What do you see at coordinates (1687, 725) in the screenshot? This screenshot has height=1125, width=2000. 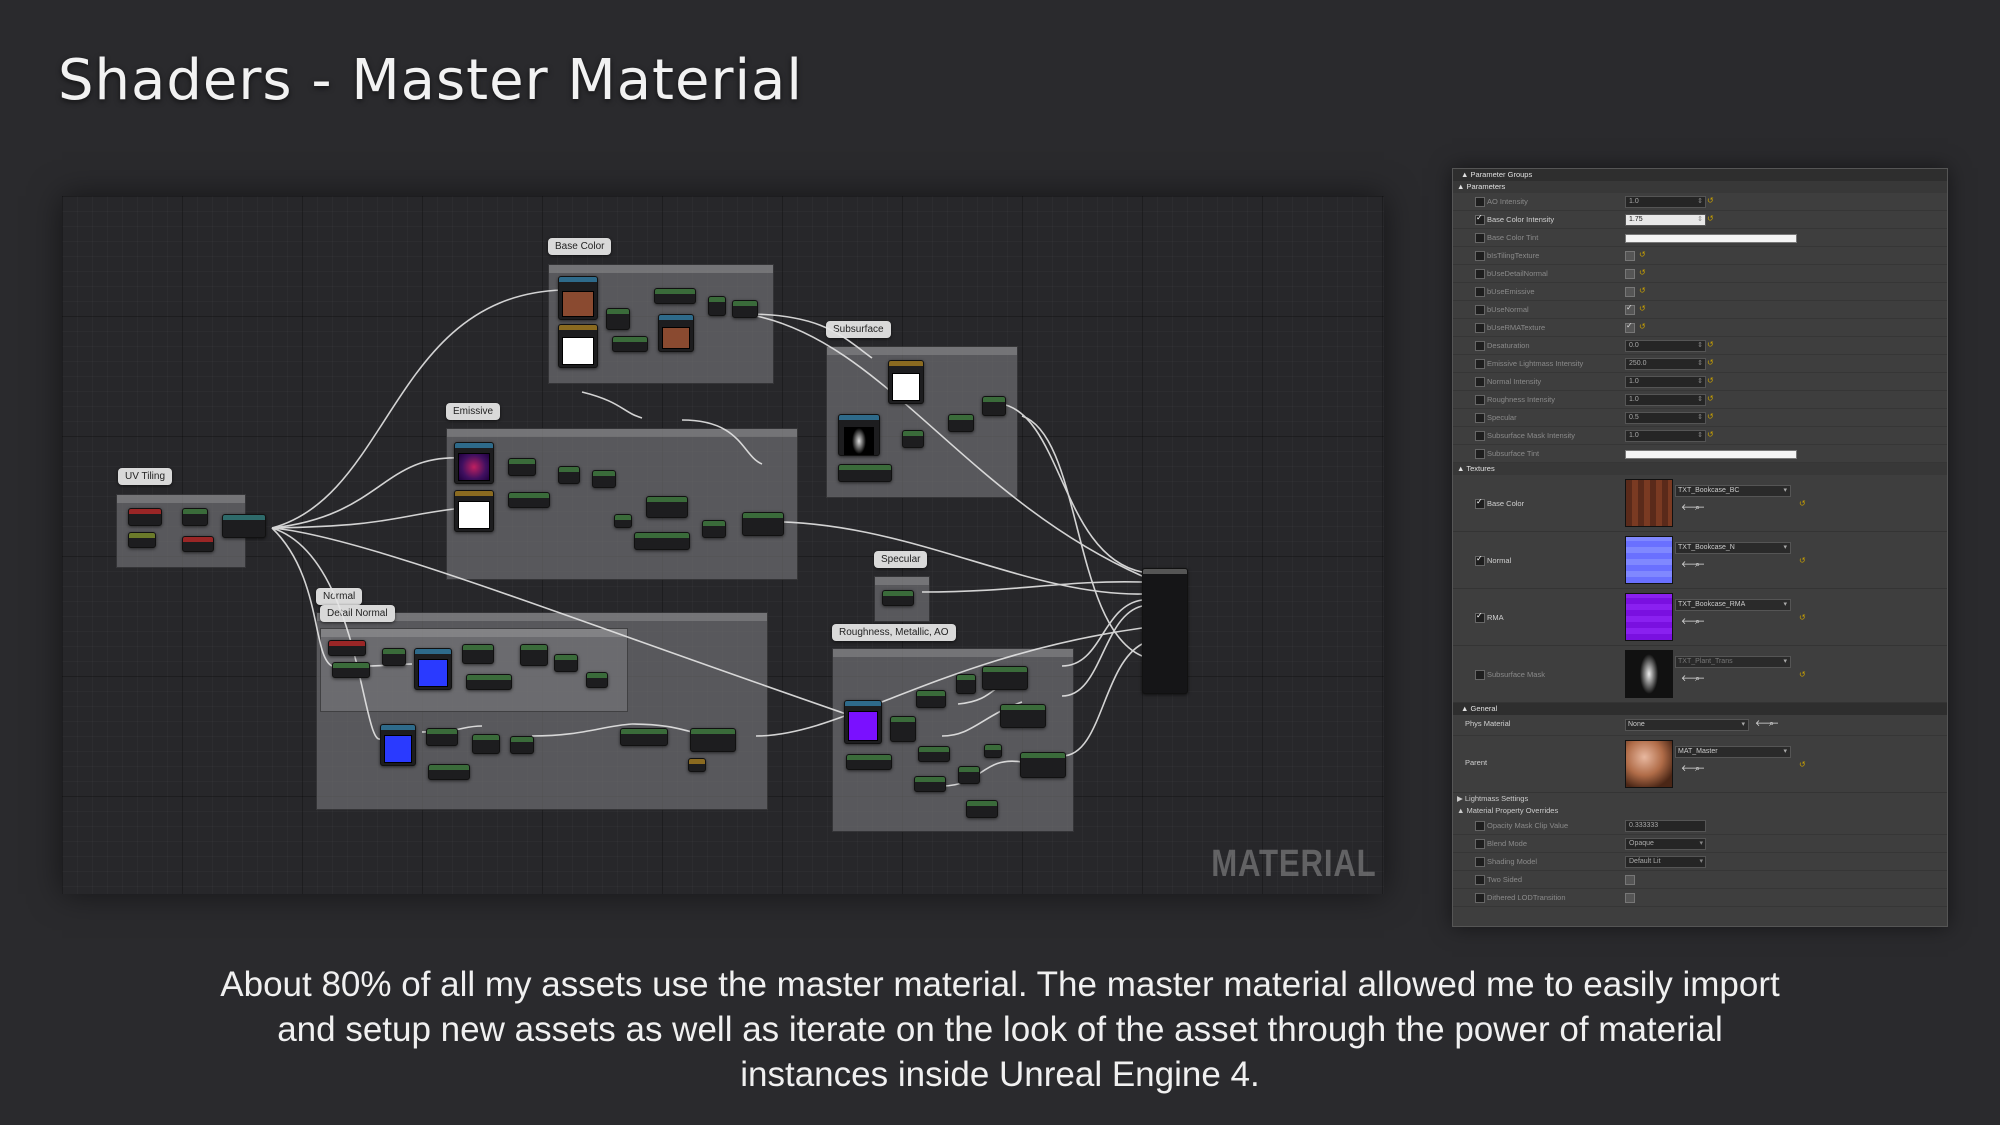 I see `phys-material-dropdown: None ▾` at bounding box center [1687, 725].